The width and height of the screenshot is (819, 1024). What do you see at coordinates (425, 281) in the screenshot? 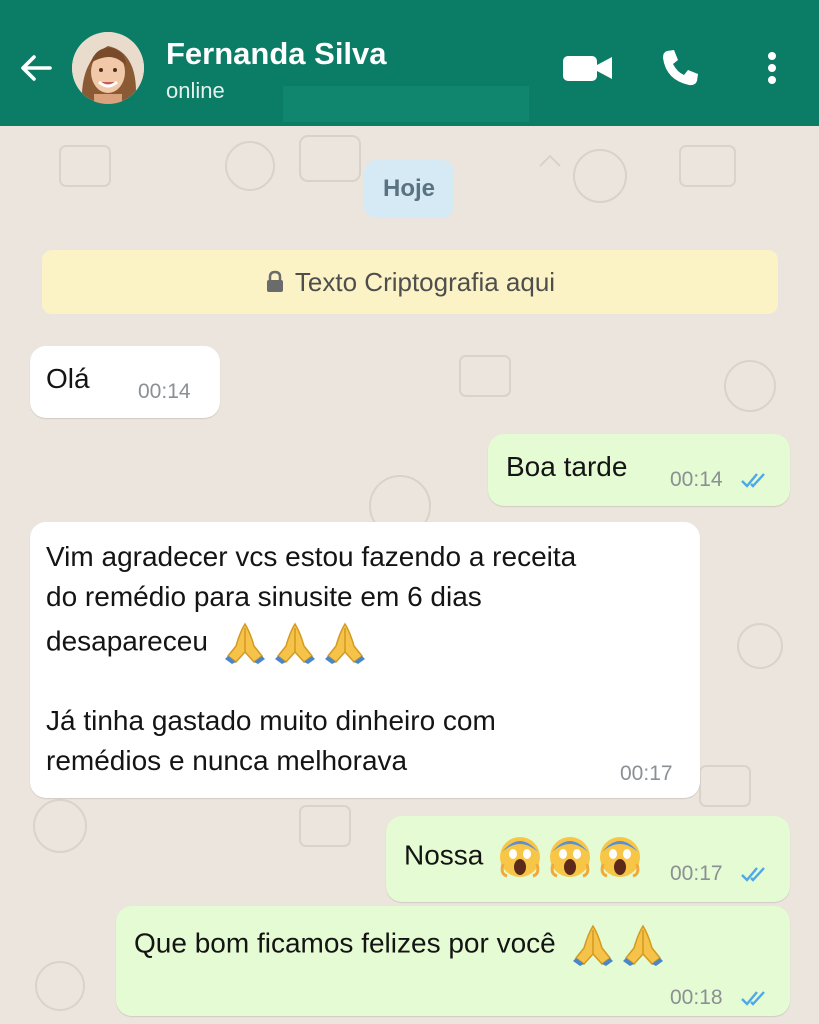
I see `encryption-text: Texto Criptografia aqui` at bounding box center [425, 281].